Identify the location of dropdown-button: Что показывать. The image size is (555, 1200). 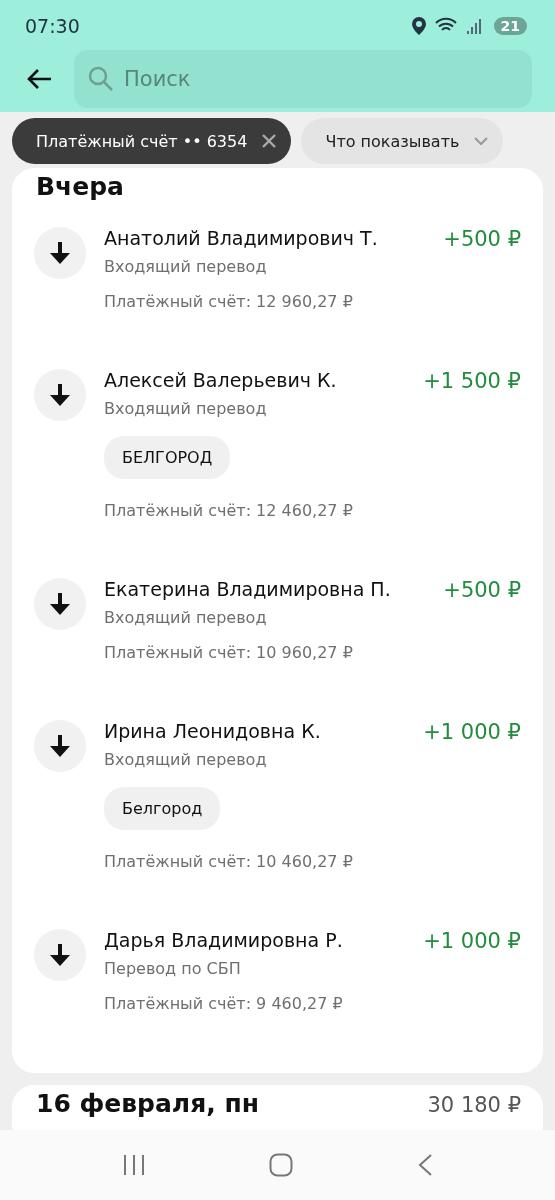
(402, 141).